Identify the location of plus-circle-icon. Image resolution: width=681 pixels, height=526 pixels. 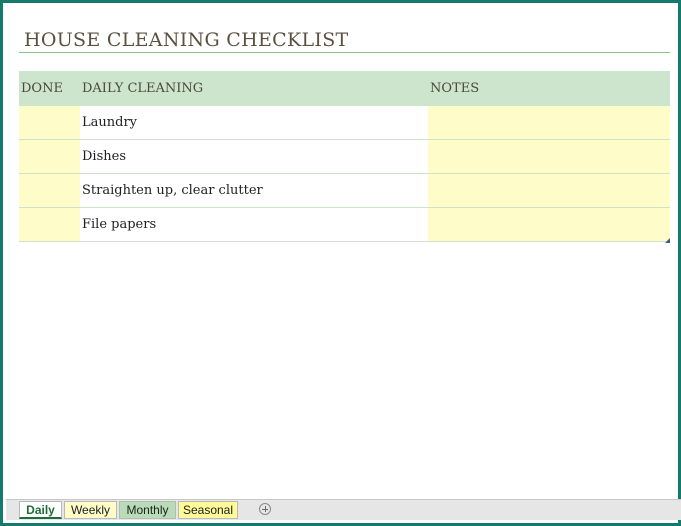
(265, 509).